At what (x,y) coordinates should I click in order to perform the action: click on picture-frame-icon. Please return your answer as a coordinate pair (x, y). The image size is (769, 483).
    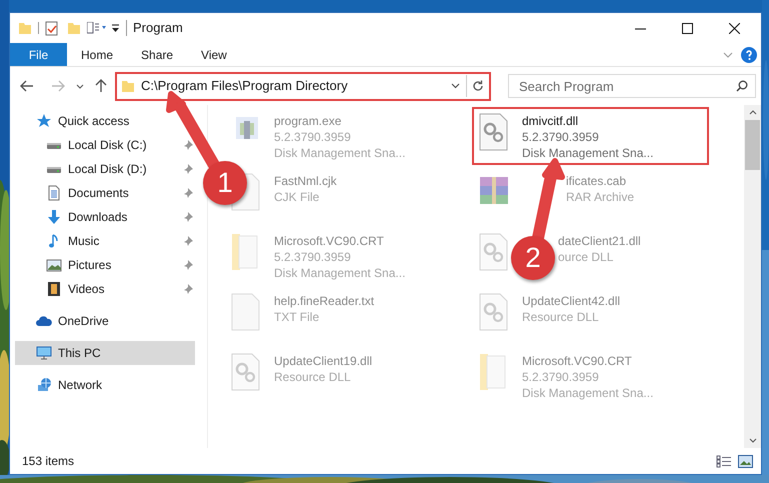
    Looking at the image, I should click on (54, 265).